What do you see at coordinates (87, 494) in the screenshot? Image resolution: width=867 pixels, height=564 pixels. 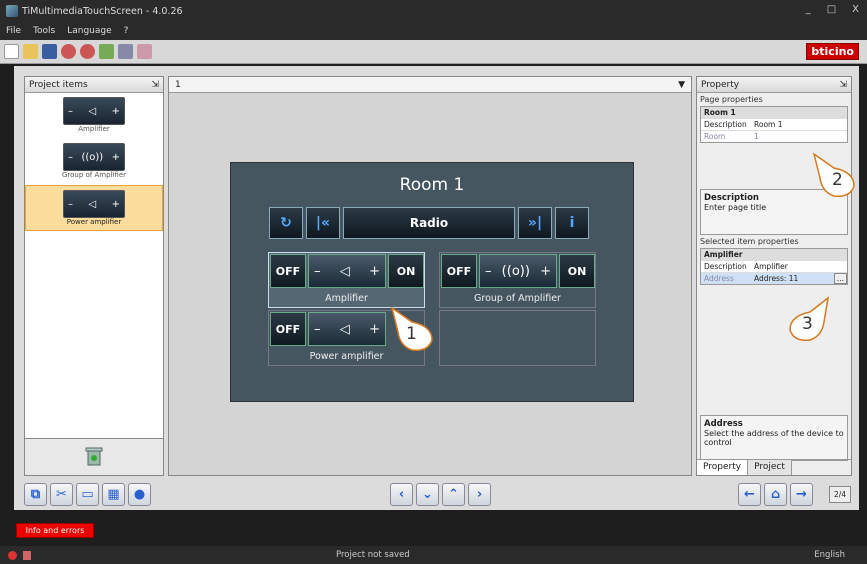 I see `paste-icon: ▭` at bounding box center [87, 494].